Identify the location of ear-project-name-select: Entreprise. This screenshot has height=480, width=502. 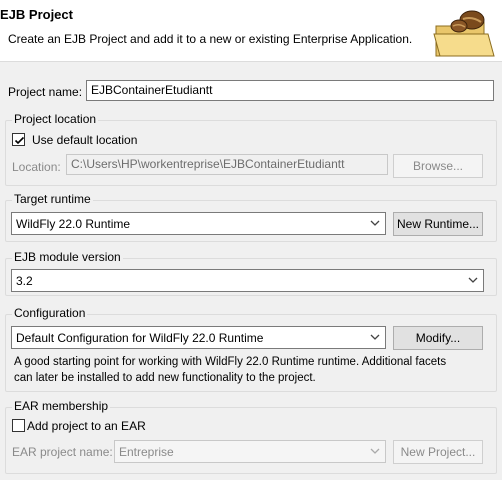
(250, 451).